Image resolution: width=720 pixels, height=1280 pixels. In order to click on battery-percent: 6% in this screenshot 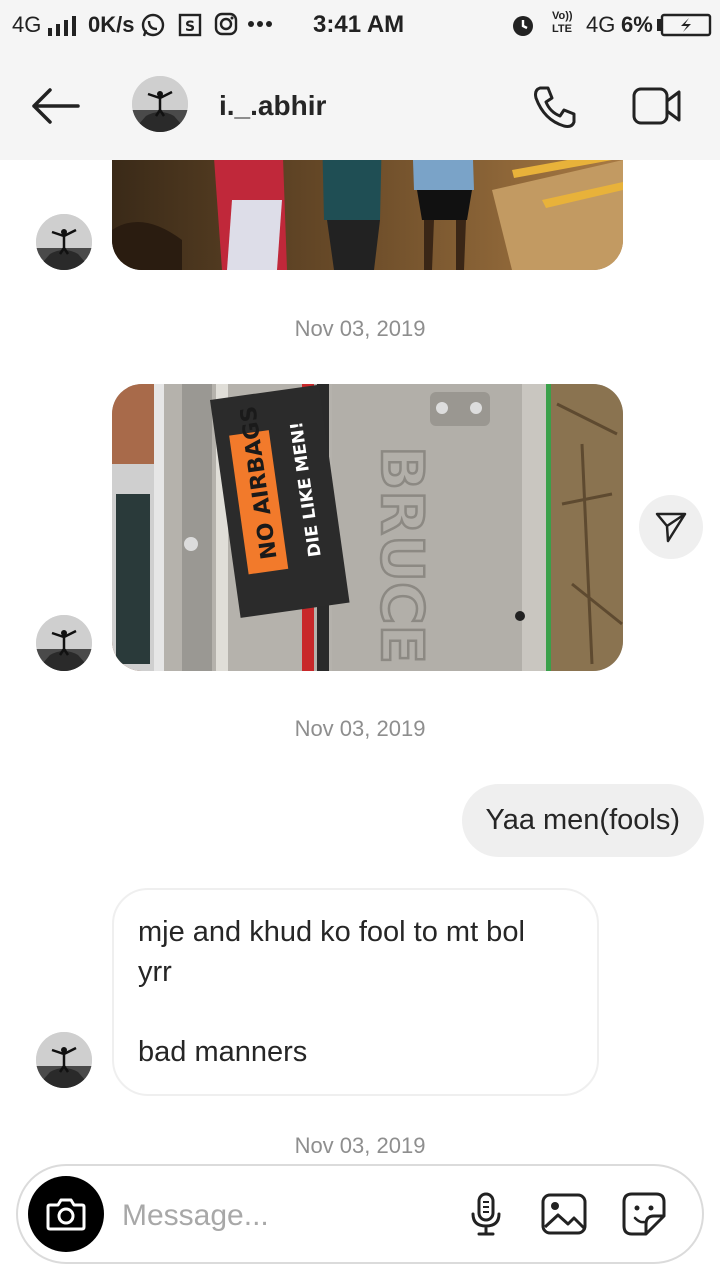, I will do `click(637, 24)`.